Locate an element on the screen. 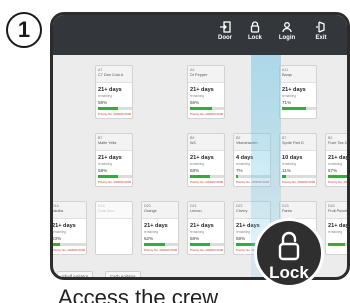 The width and height of the screenshot is (350, 303). tile-header: D24 Fruit Punch is located at coordinates (337, 210).